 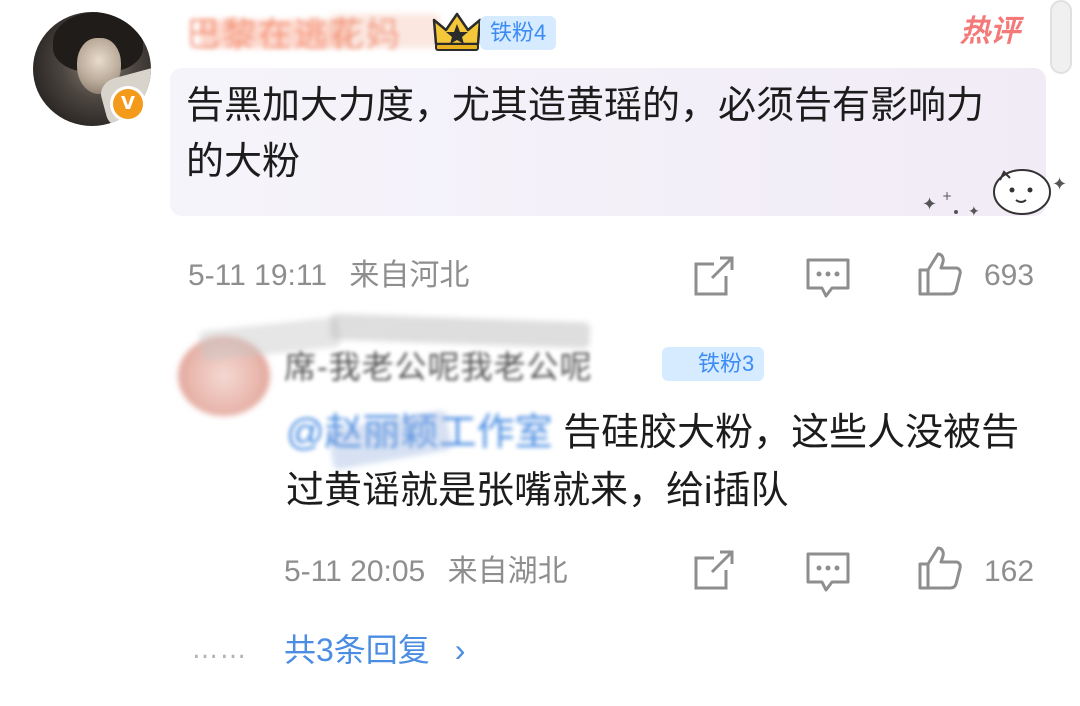 I want to click on chevron-right-icon: ›, so click(x=460, y=650).